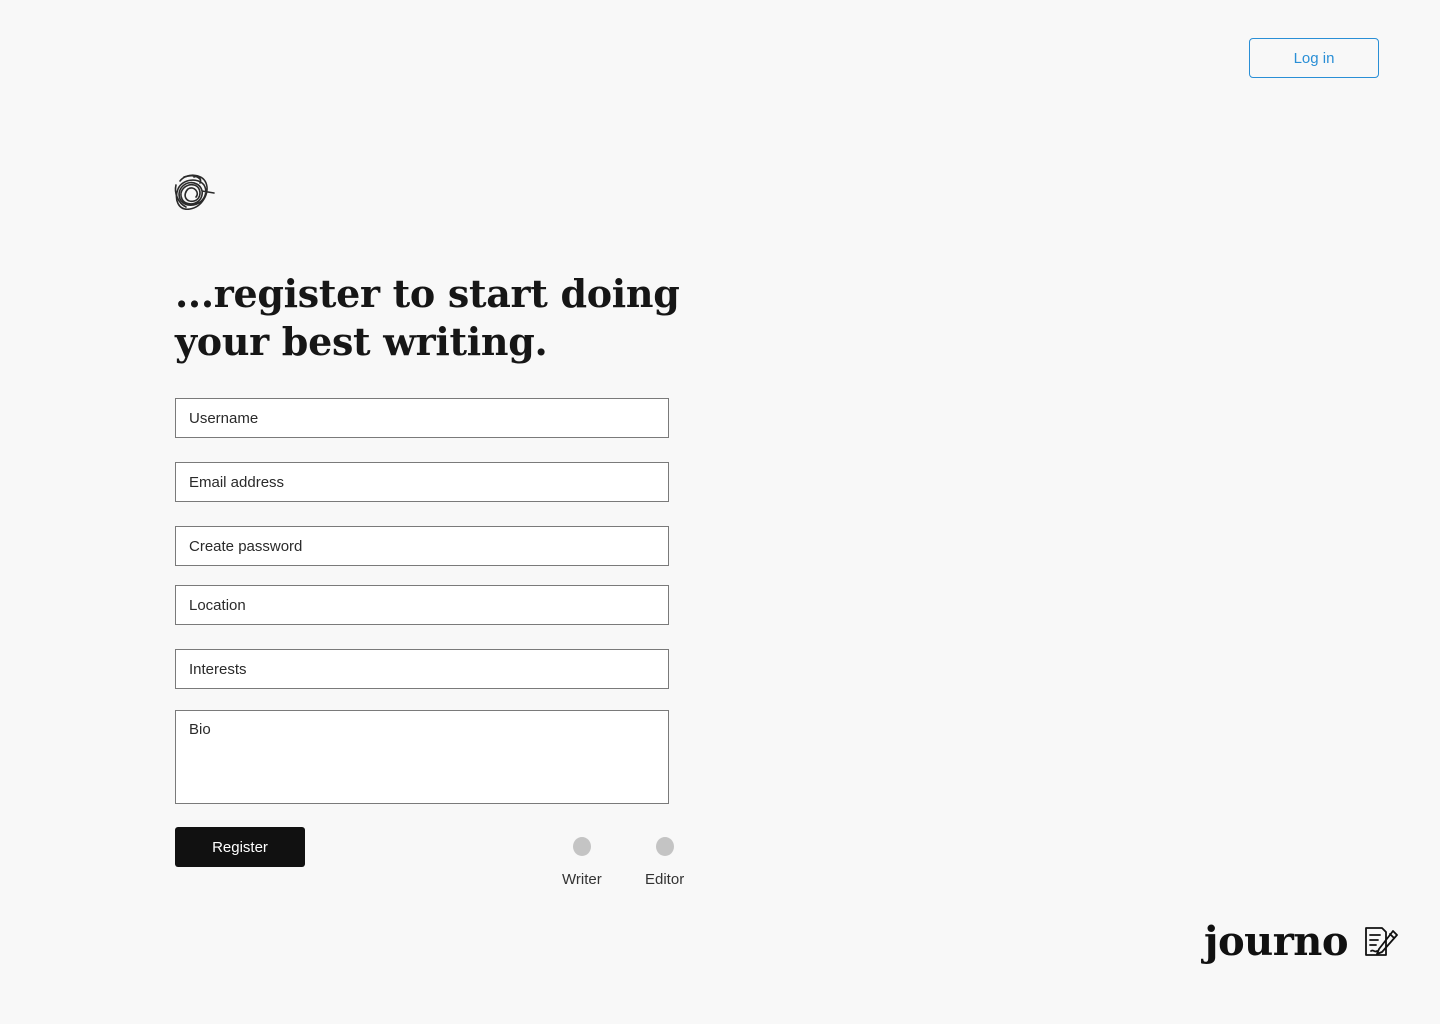 The height and width of the screenshot is (1024, 1440). What do you see at coordinates (422, 605) in the screenshot?
I see `location-input` at bounding box center [422, 605].